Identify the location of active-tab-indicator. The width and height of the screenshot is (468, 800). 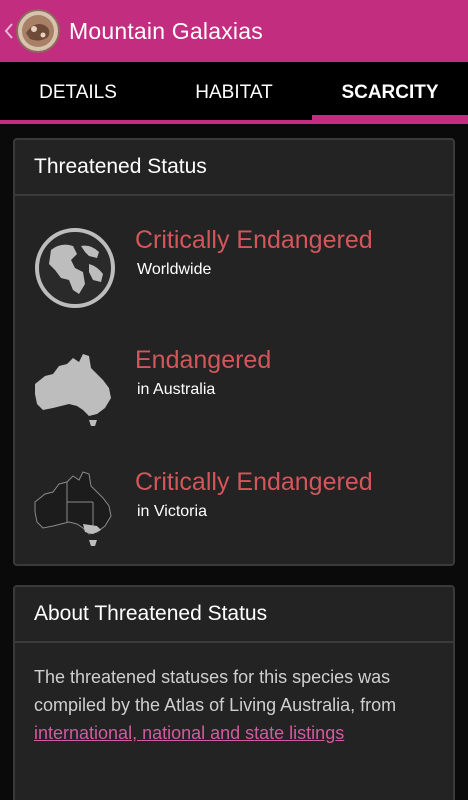
(390, 119).